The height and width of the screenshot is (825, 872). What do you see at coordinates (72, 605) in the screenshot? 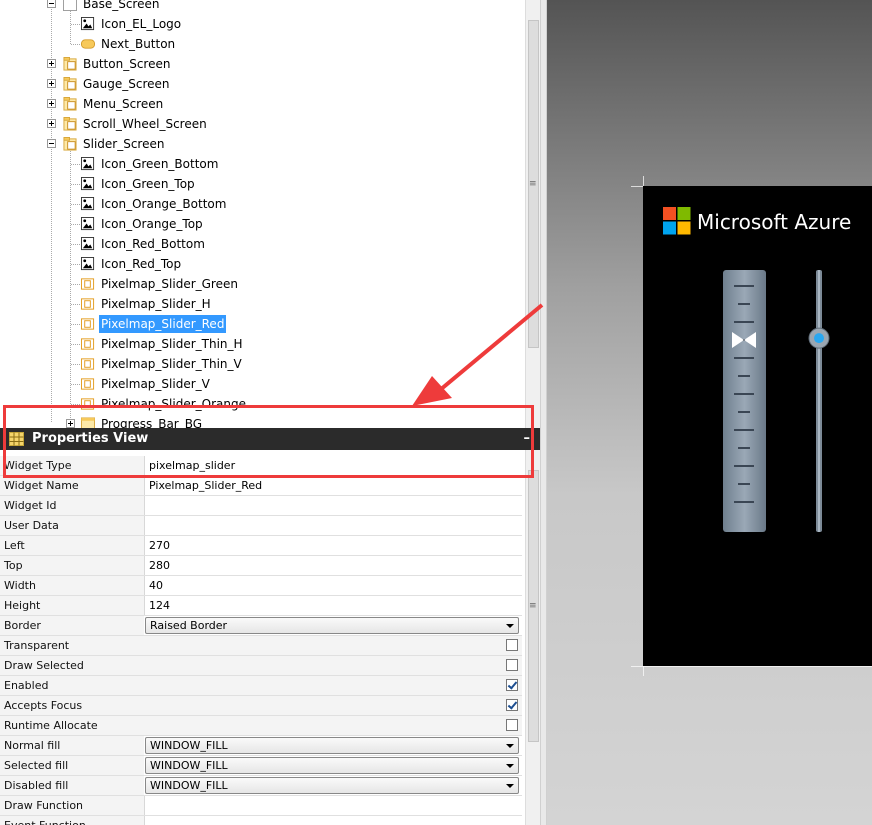
I see `property-name: Height` at bounding box center [72, 605].